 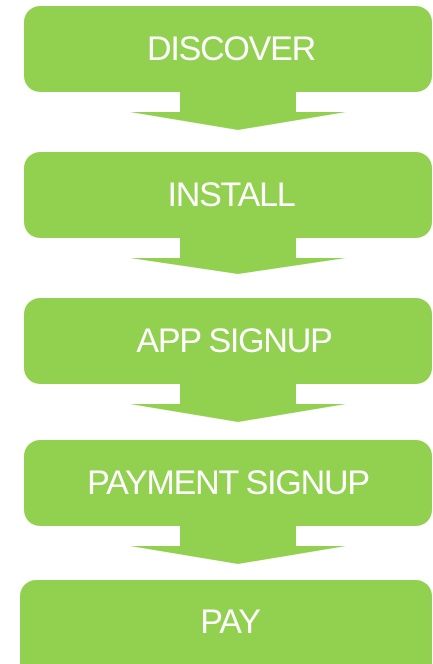 I want to click on step-install: INSTALL, so click(x=228, y=195).